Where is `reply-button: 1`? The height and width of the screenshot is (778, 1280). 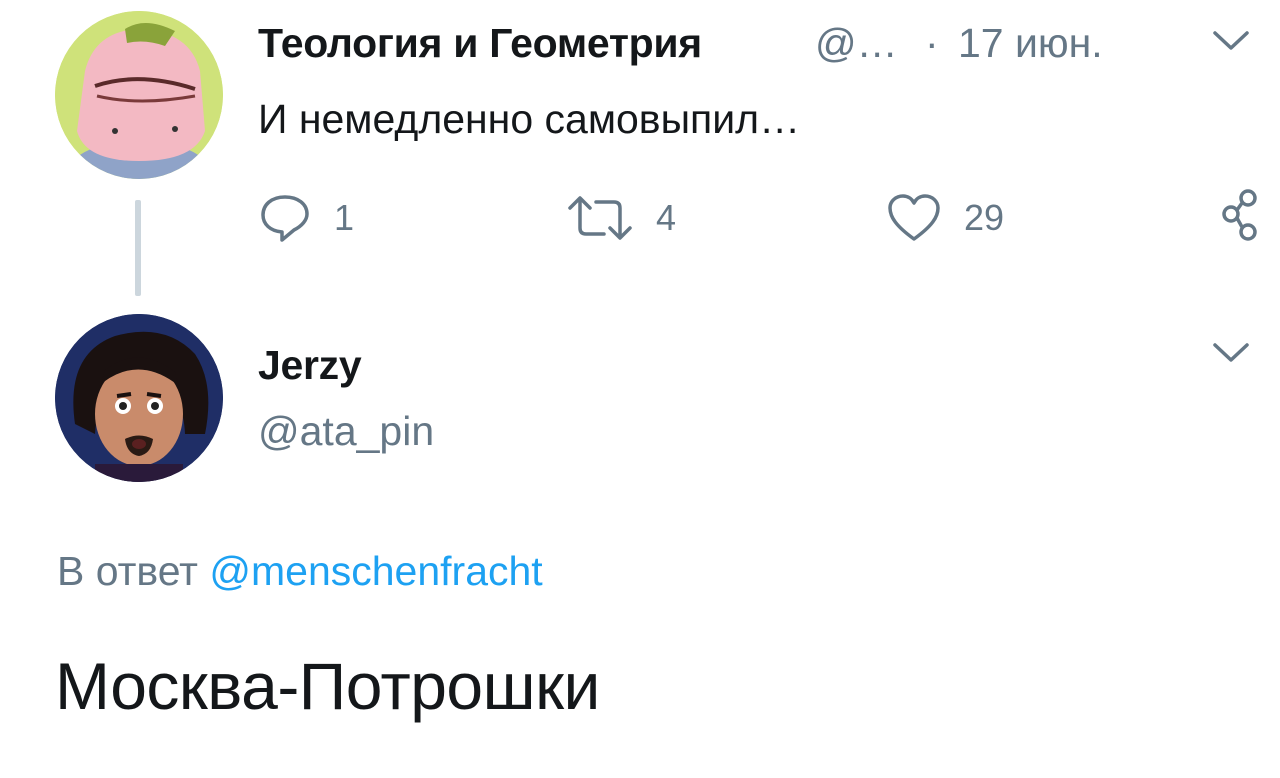
reply-button: 1 is located at coordinates (306, 218).